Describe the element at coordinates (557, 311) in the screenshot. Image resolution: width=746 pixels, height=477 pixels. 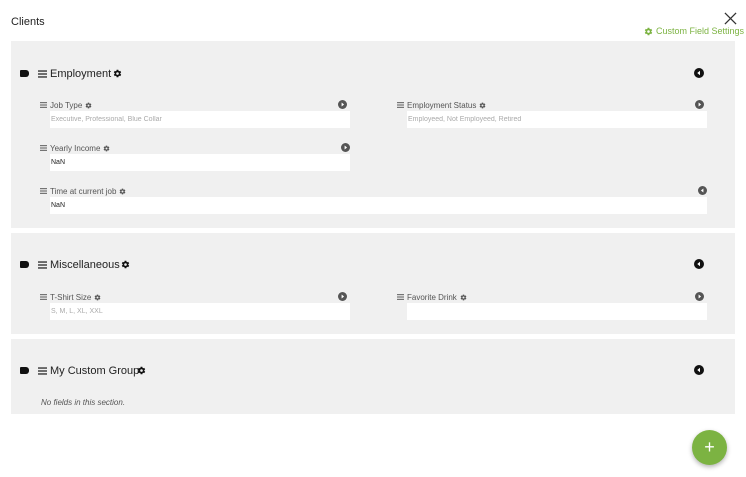
I see `favorite-drink-input` at that location.